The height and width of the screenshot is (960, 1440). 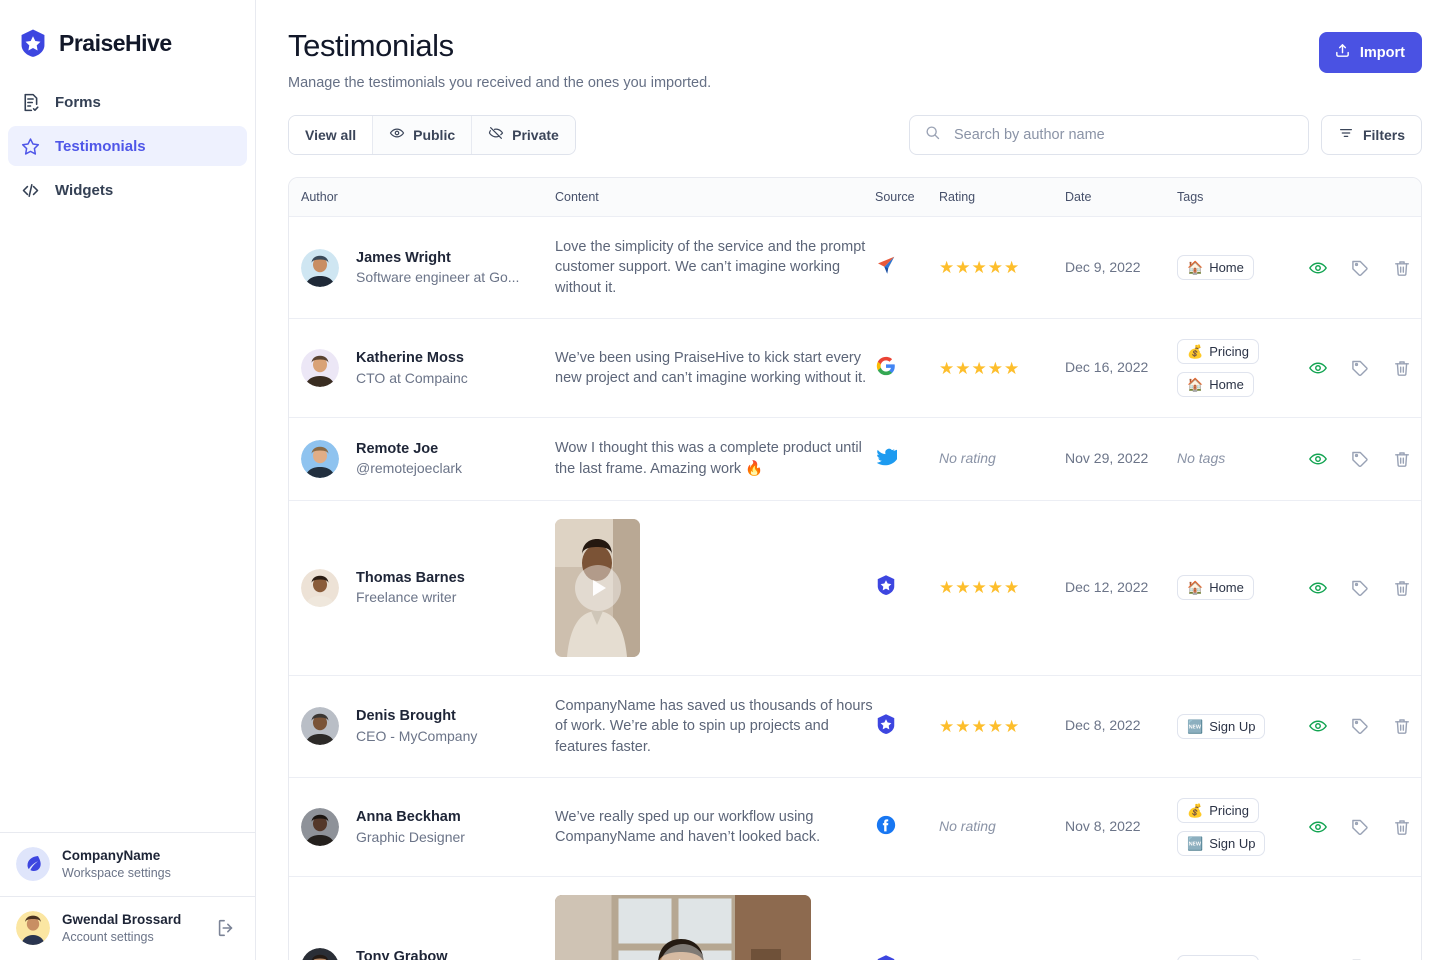 I want to click on date-cell: Dec 8, 2022, so click(x=1121, y=726).